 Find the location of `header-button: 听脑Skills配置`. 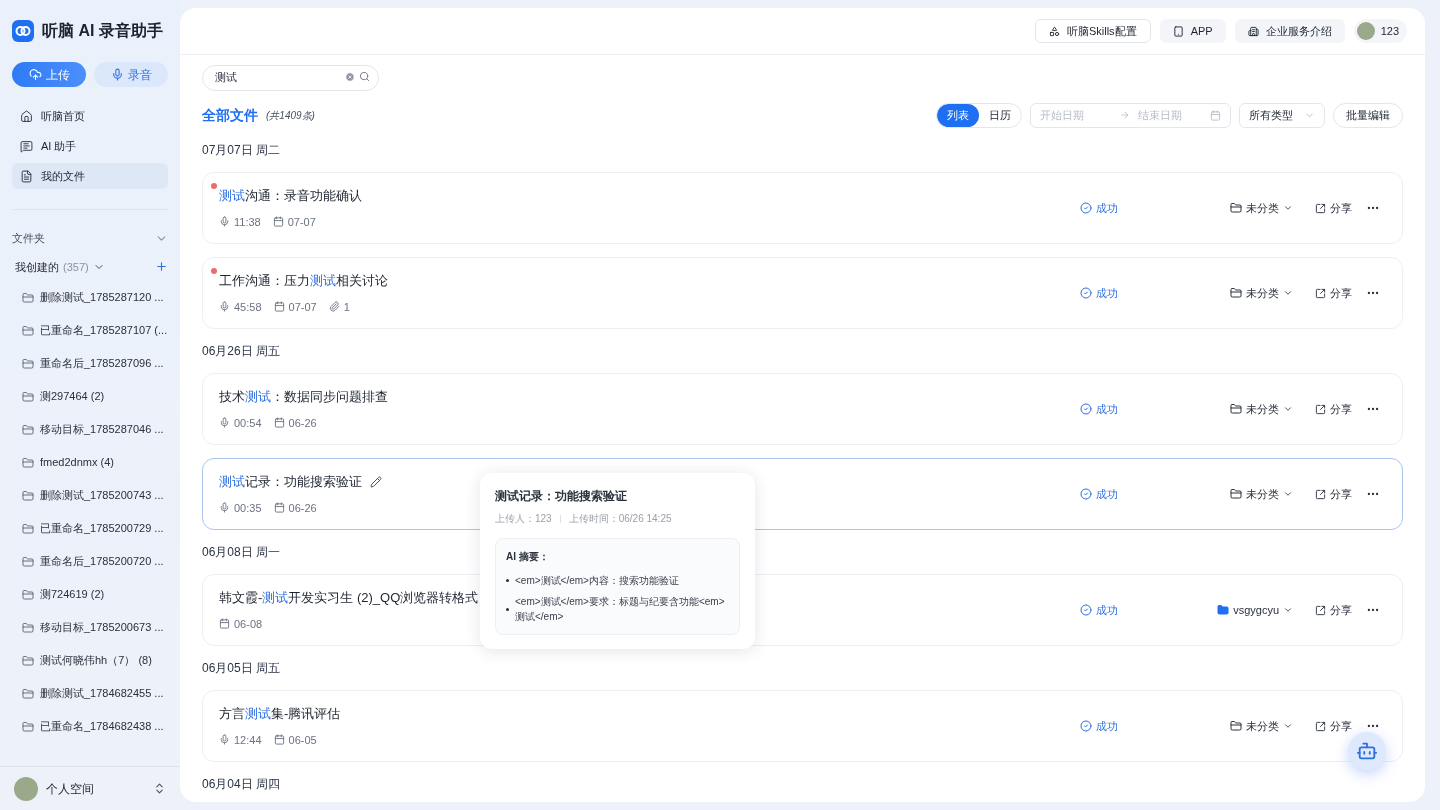

header-button: 听脑Skills配置 is located at coordinates (1092, 31).